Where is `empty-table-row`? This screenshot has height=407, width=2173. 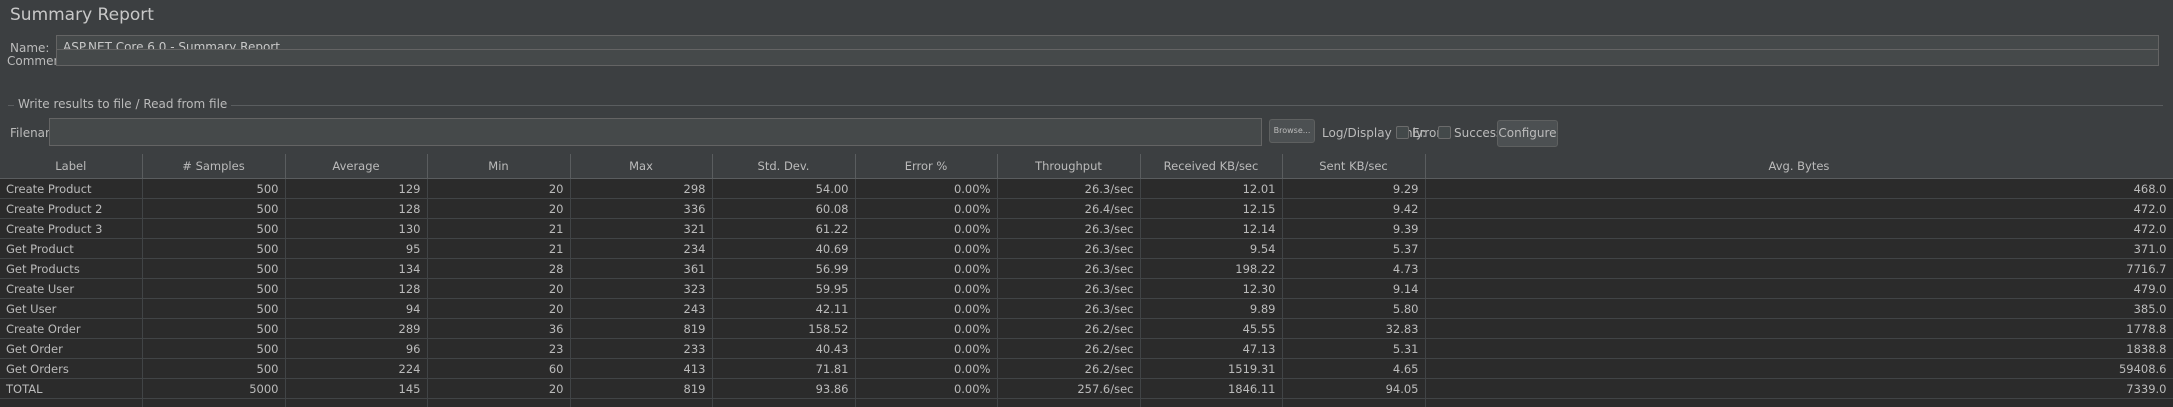 empty-table-row is located at coordinates (1086, 402).